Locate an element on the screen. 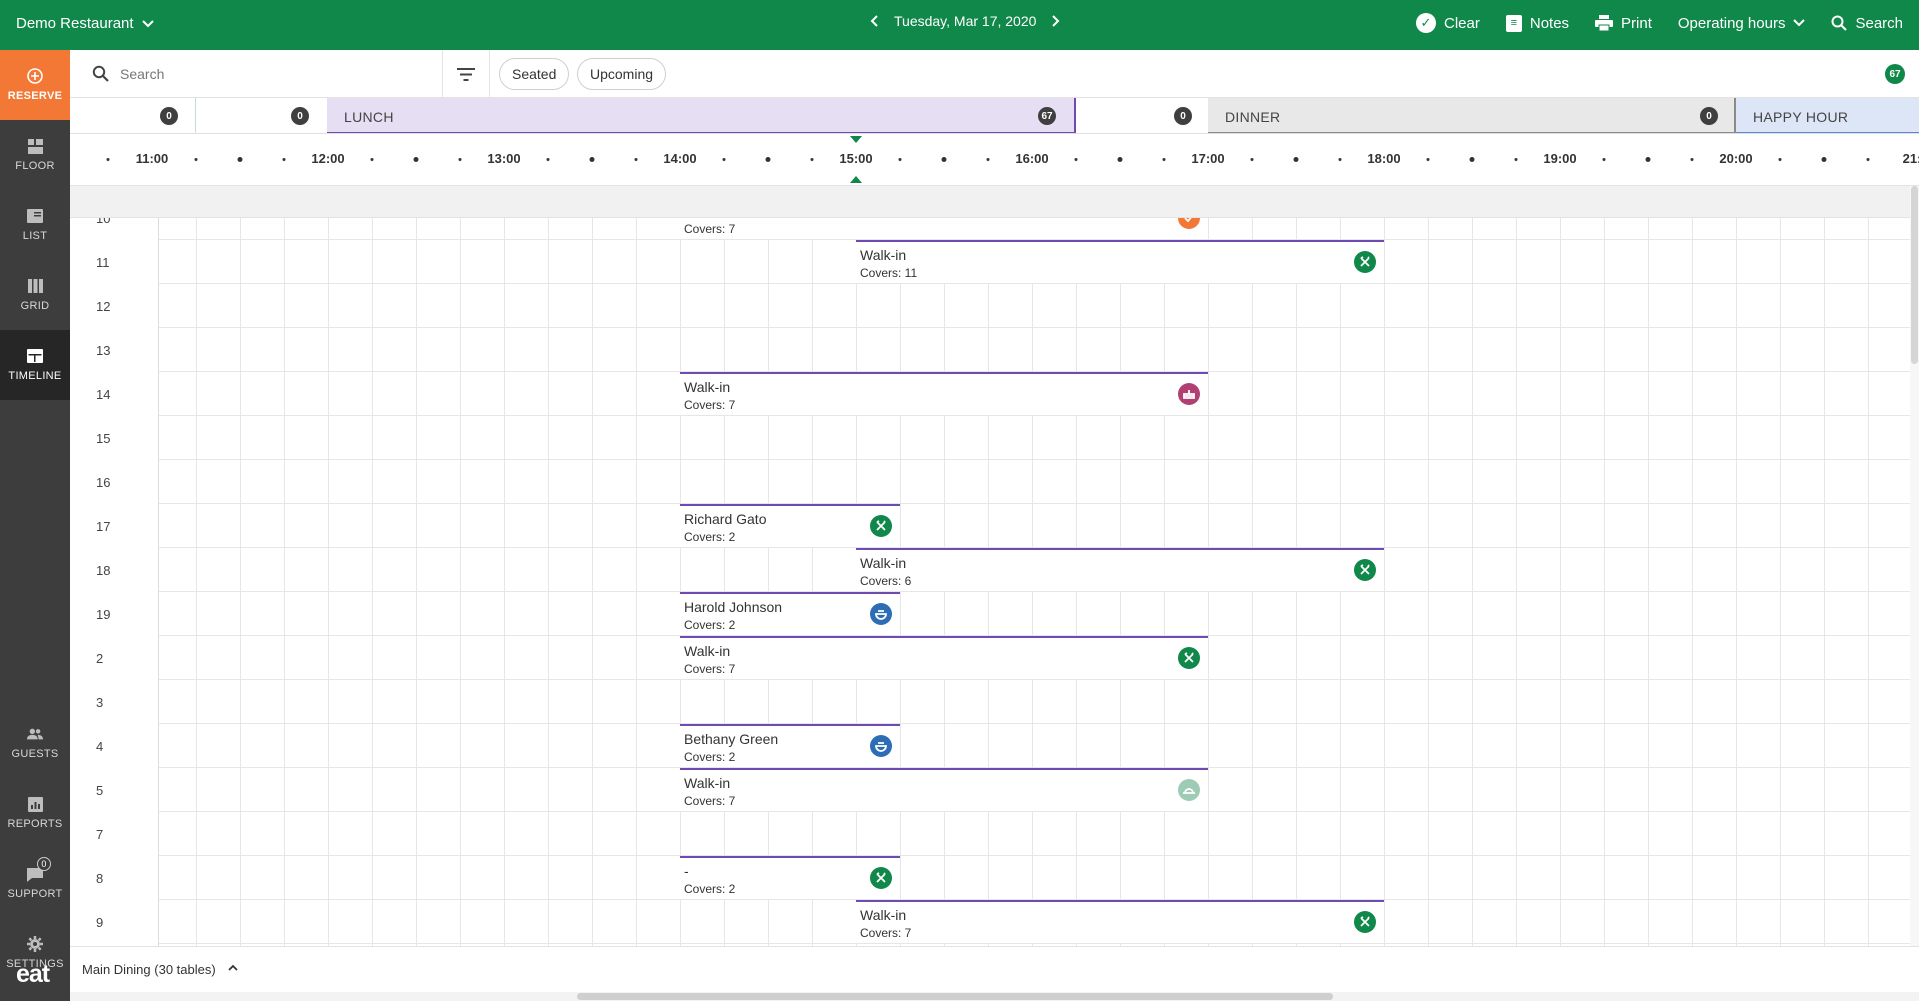  room-selector: Main Dining (30 tables) is located at coordinates (160, 969).